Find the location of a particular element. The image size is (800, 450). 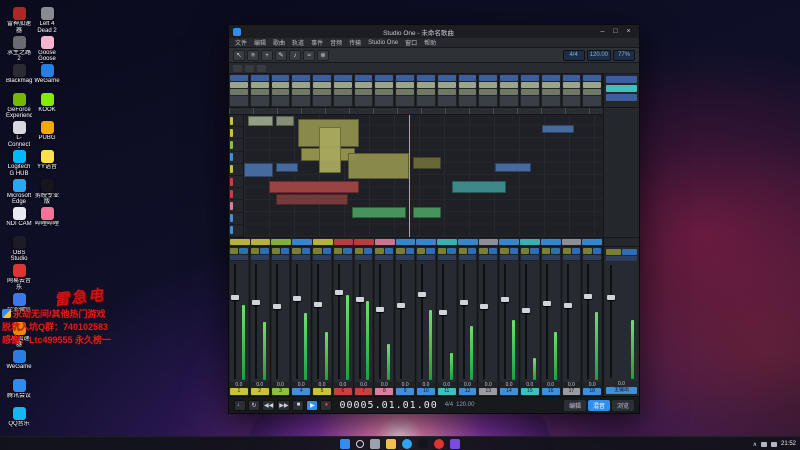

channel-name-tag: 14 is located at coordinates (509, 391).